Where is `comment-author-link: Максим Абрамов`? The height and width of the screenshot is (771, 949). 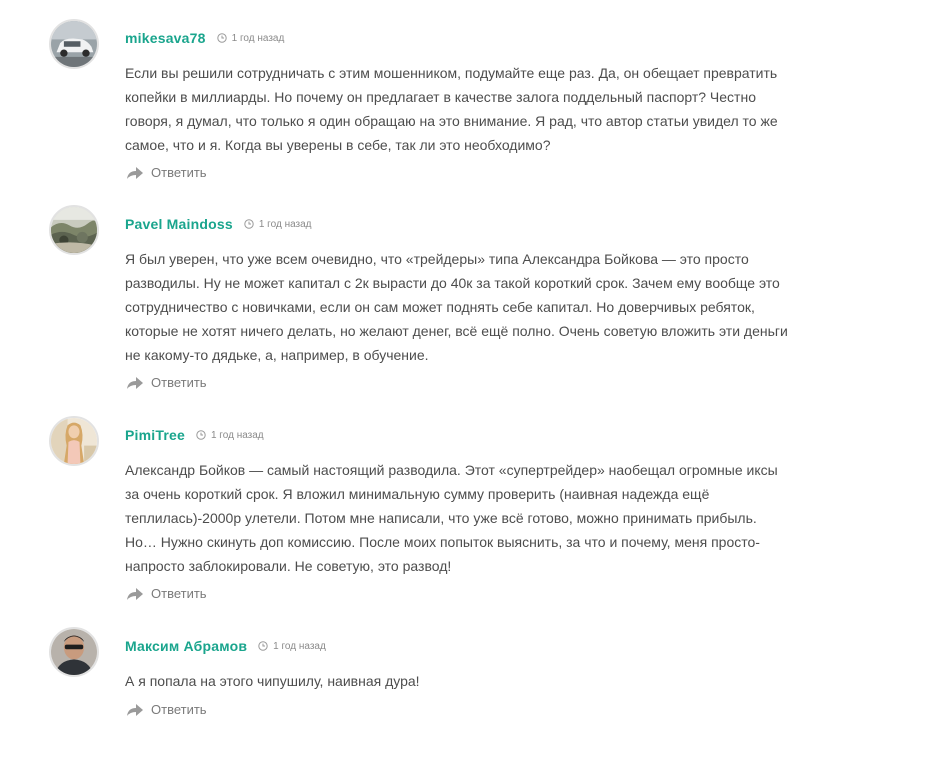 comment-author-link: Максим Абрамов is located at coordinates (186, 646).